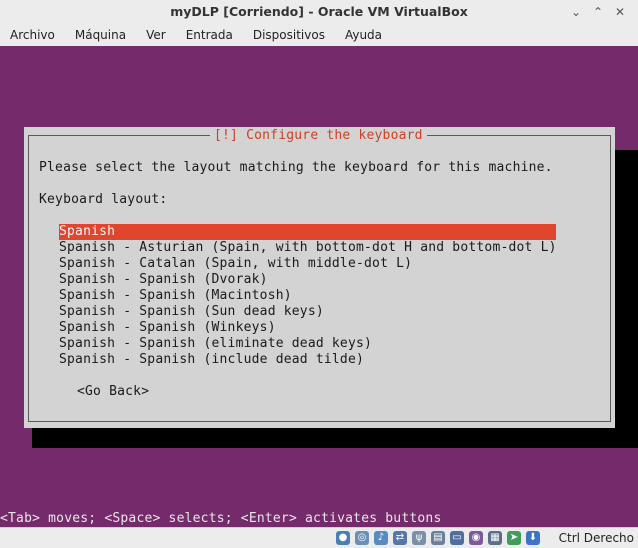 The width and height of the screenshot is (638, 548). I want to click on go-back-button: <Go Back>, so click(113, 392).